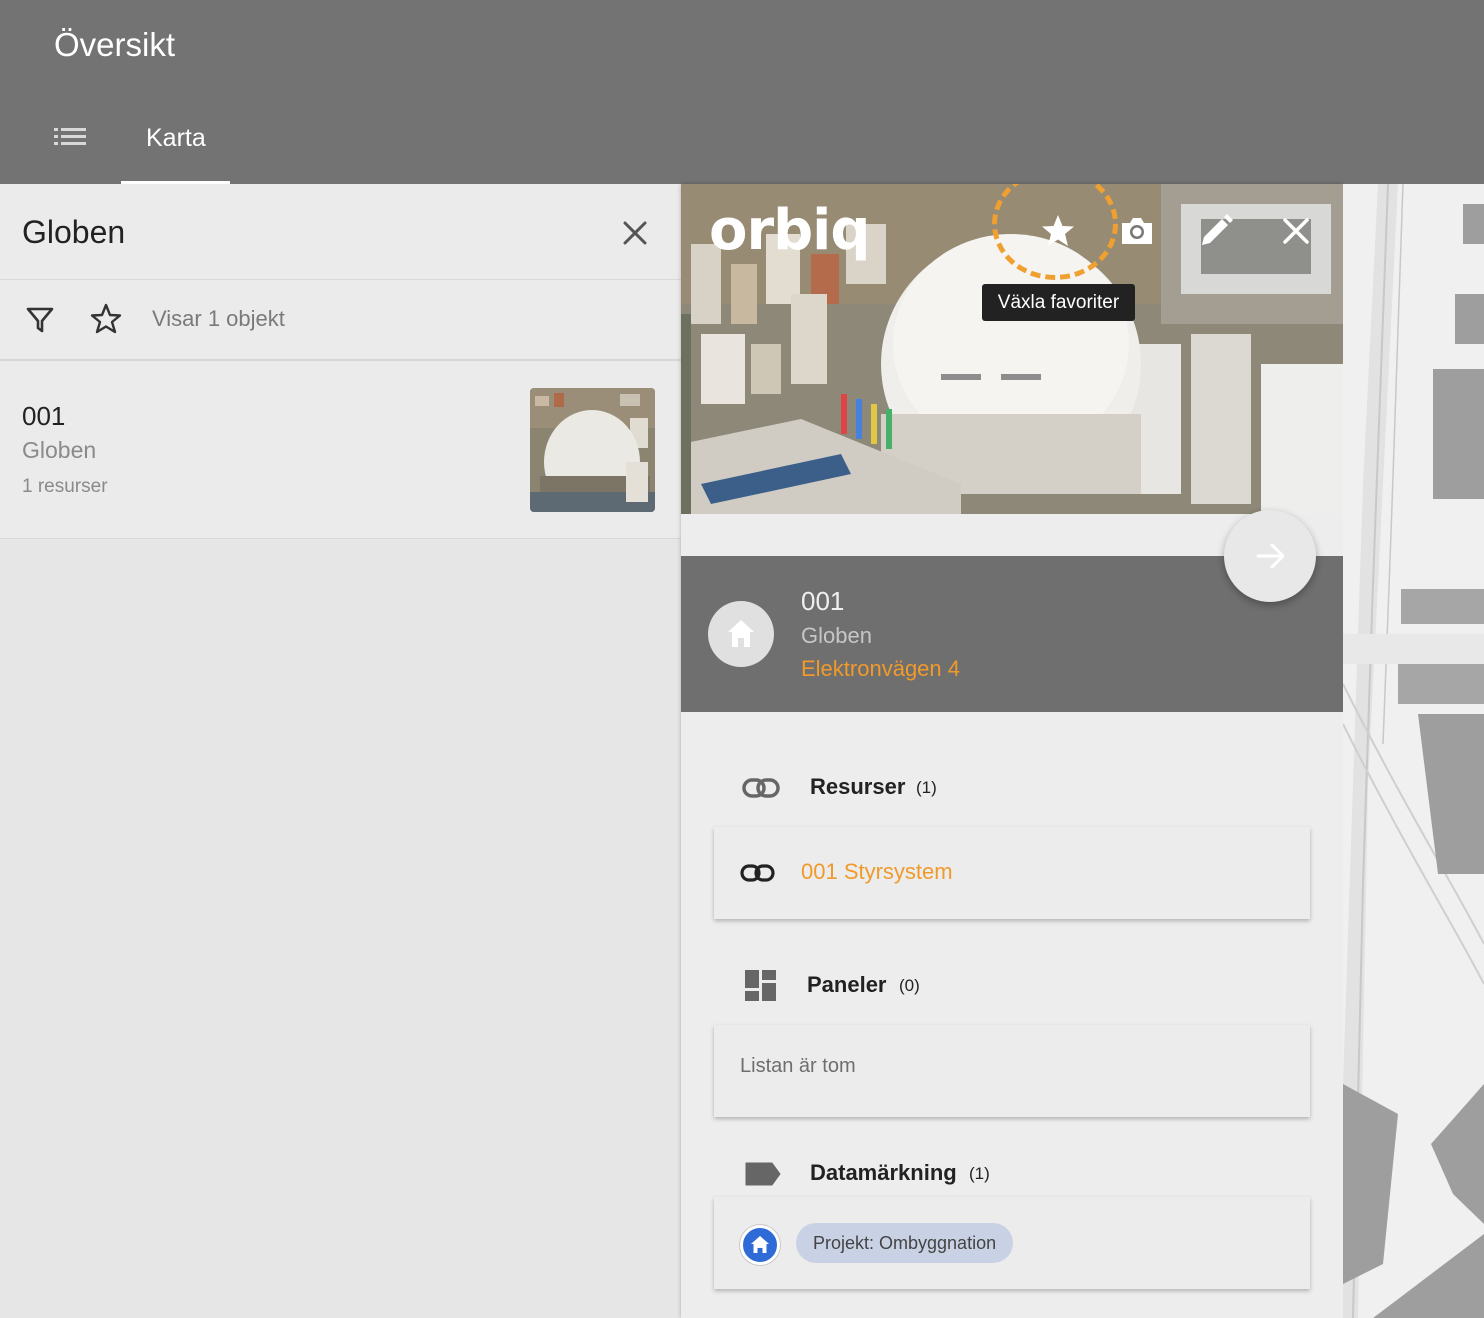 Image resolution: width=1484 pixels, height=1318 pixels. What do you see at coordinates (218, 318) in the screenshot?
I see `result-count: Visar 1 objekt` at bounding box center [218, 318].